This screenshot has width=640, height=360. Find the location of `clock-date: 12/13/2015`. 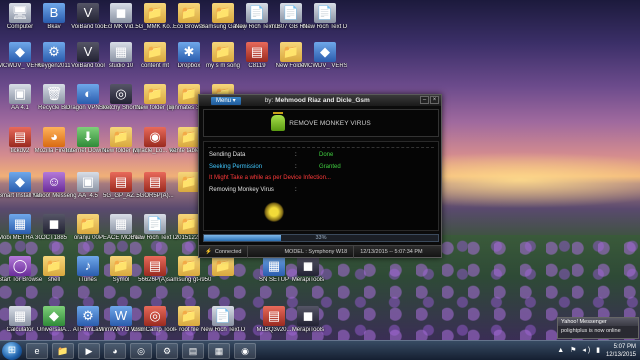

clock-date: 12/13/2015 is located at coordinates (620, 355).